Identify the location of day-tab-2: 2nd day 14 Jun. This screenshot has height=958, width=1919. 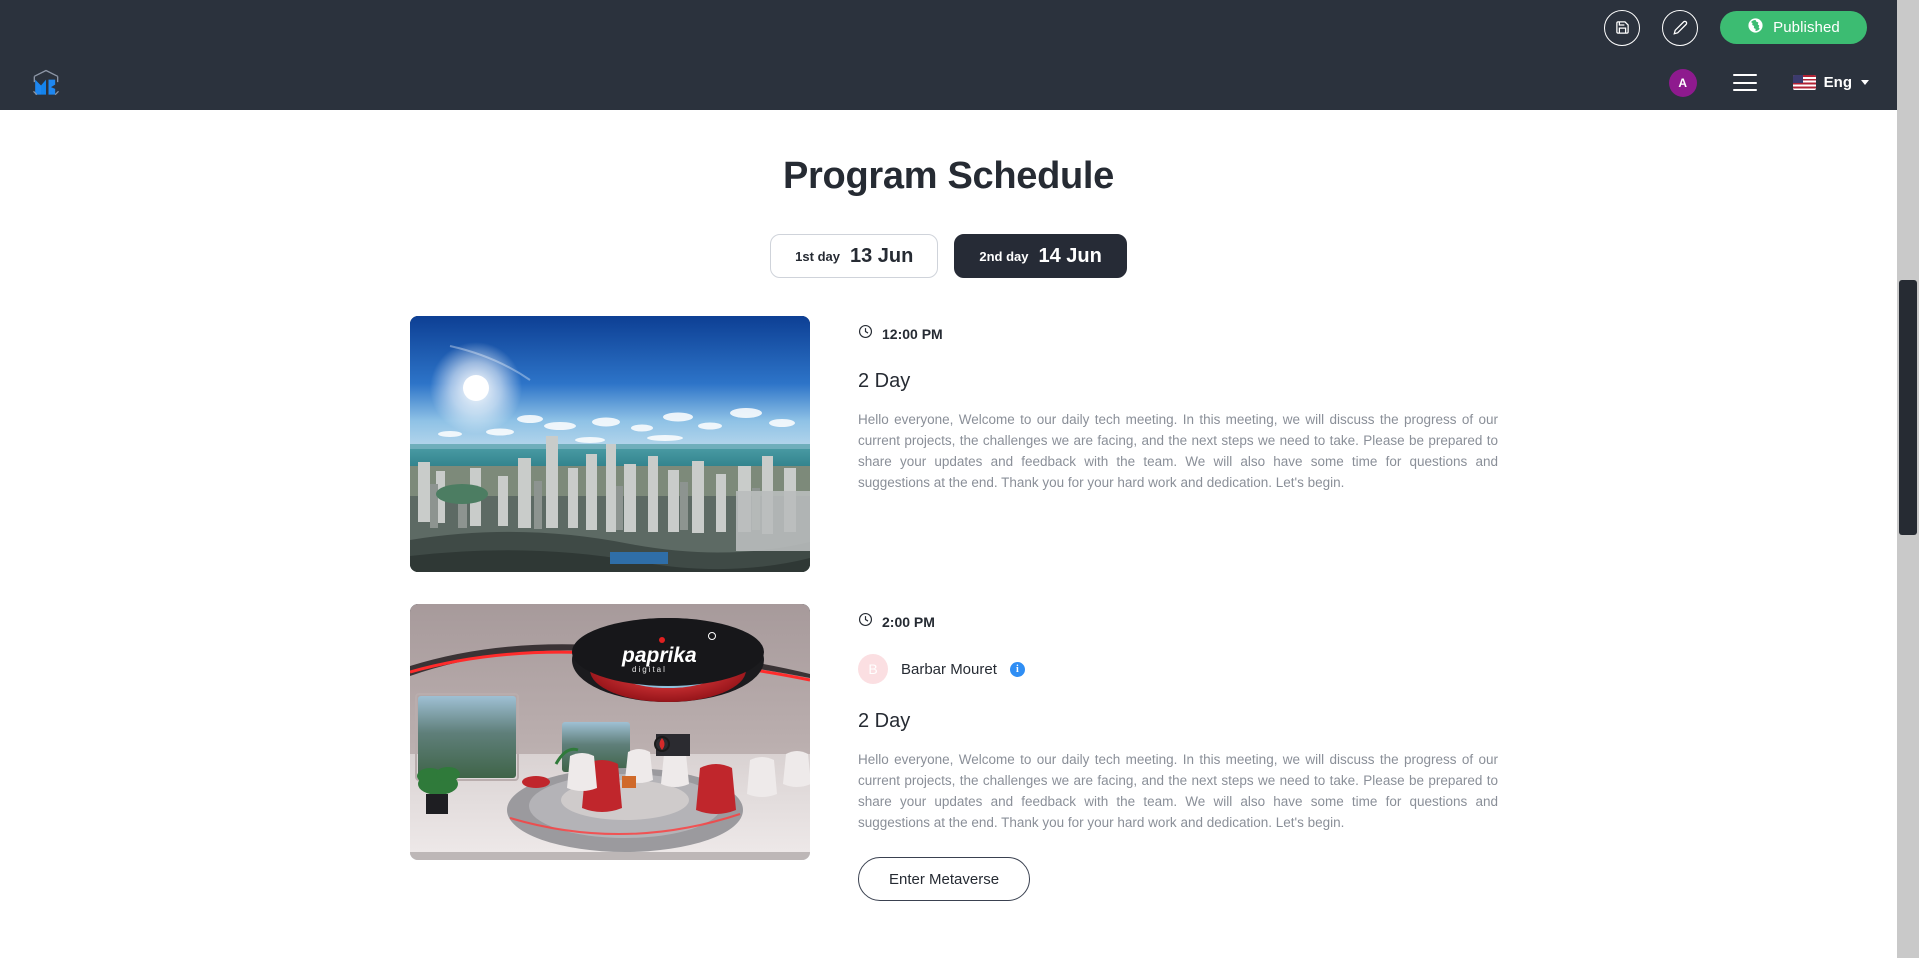
(1040, 256).